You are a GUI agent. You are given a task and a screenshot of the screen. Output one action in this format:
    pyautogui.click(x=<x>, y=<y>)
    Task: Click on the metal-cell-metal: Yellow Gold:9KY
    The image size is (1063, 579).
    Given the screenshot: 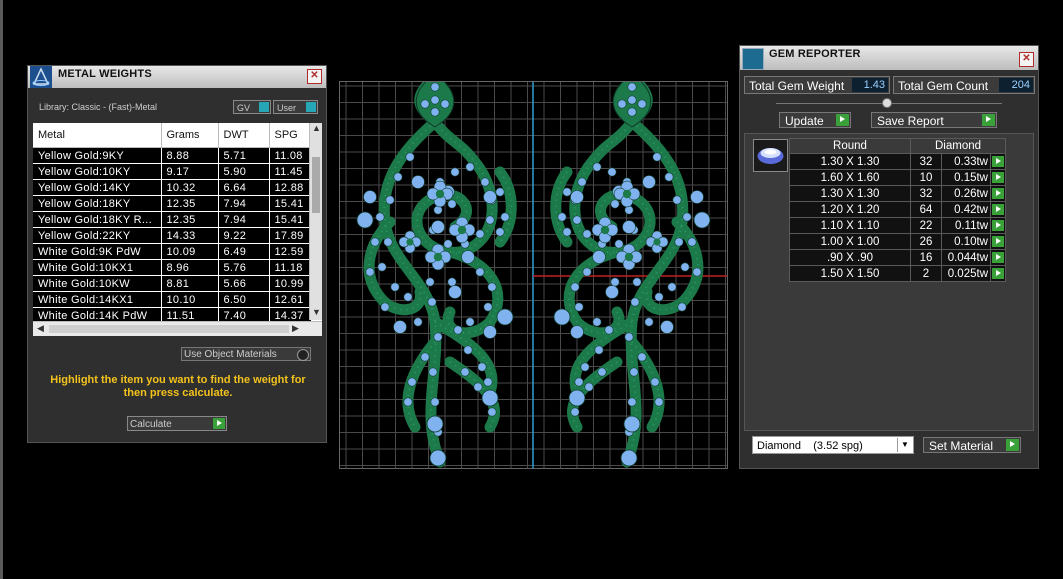 What is the action you would take?
    pyautogui.click(x=97, y=155)
    